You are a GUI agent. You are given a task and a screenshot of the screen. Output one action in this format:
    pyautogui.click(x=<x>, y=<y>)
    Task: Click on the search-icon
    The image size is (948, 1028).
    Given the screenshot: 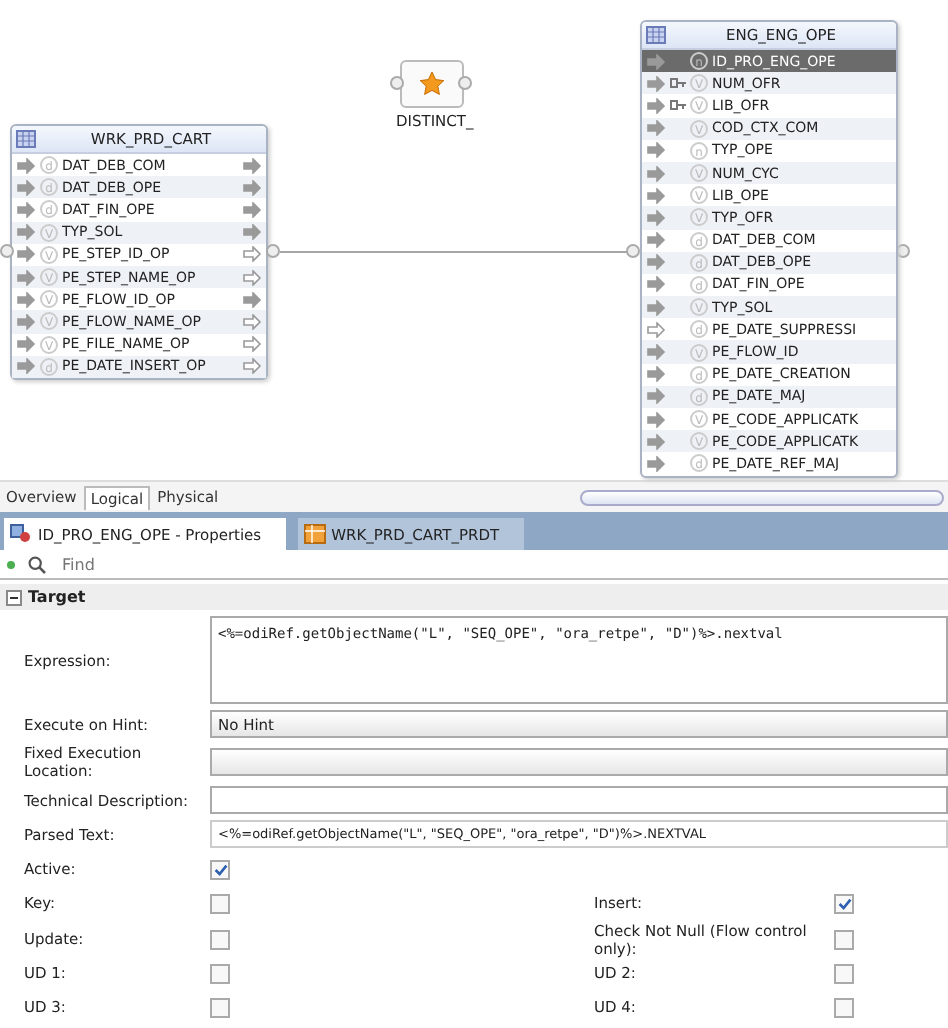 What is the action you would take?
    pyautogui.click(x=37, y=564)
    